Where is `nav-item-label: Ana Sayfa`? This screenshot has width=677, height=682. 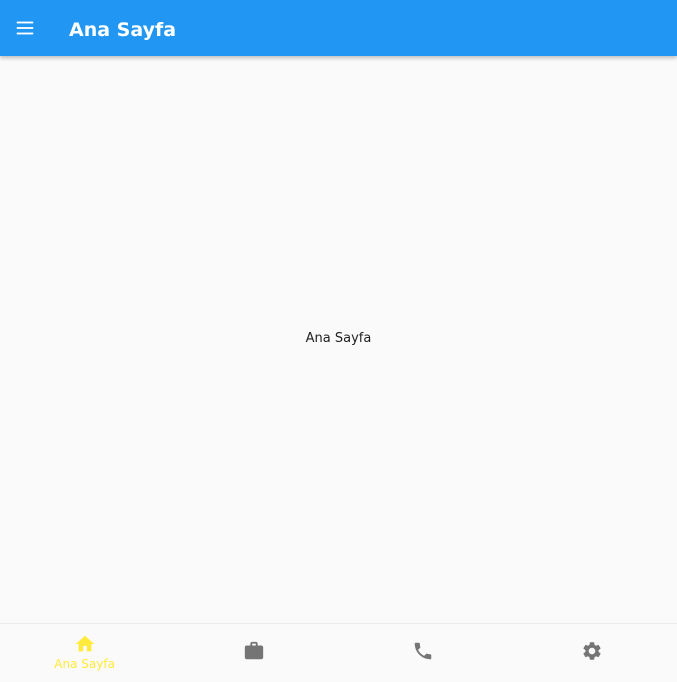 nav-item-label: Ana Sayfa is located at coordinates (84, 664).